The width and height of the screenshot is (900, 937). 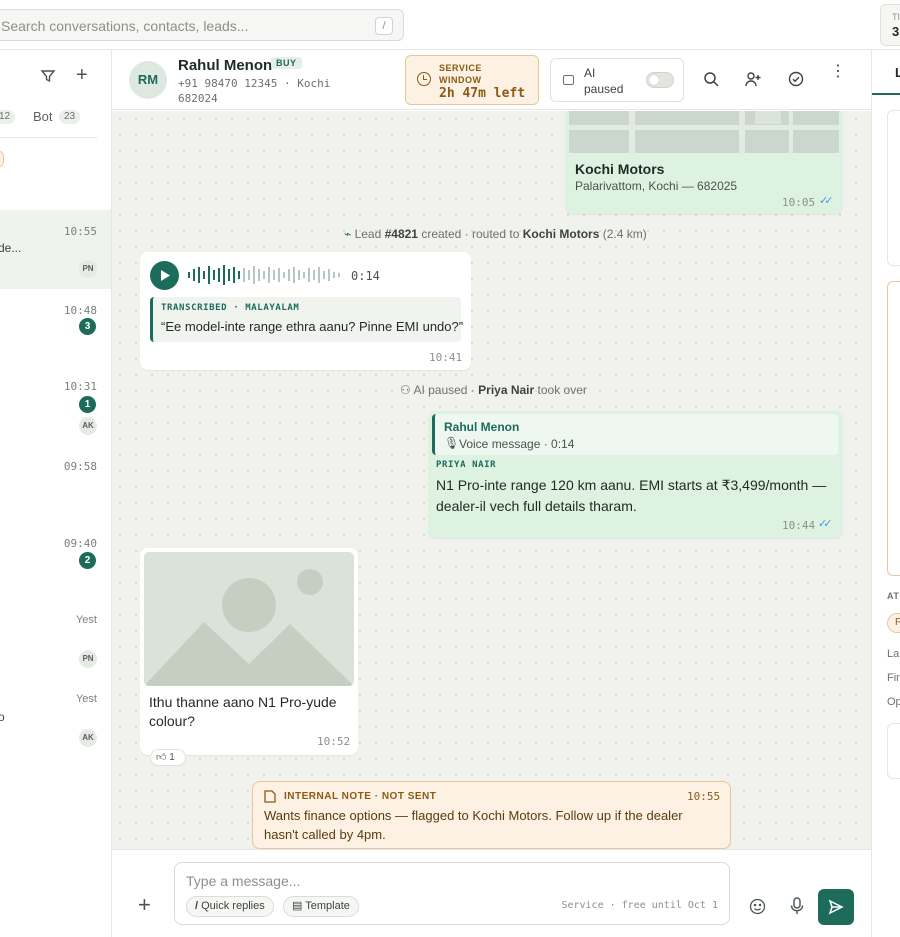 What do you see at coordinates (893, 596) in the screenshot?
I see `attributes-section-label: AT` at bounding box center [893, 596].